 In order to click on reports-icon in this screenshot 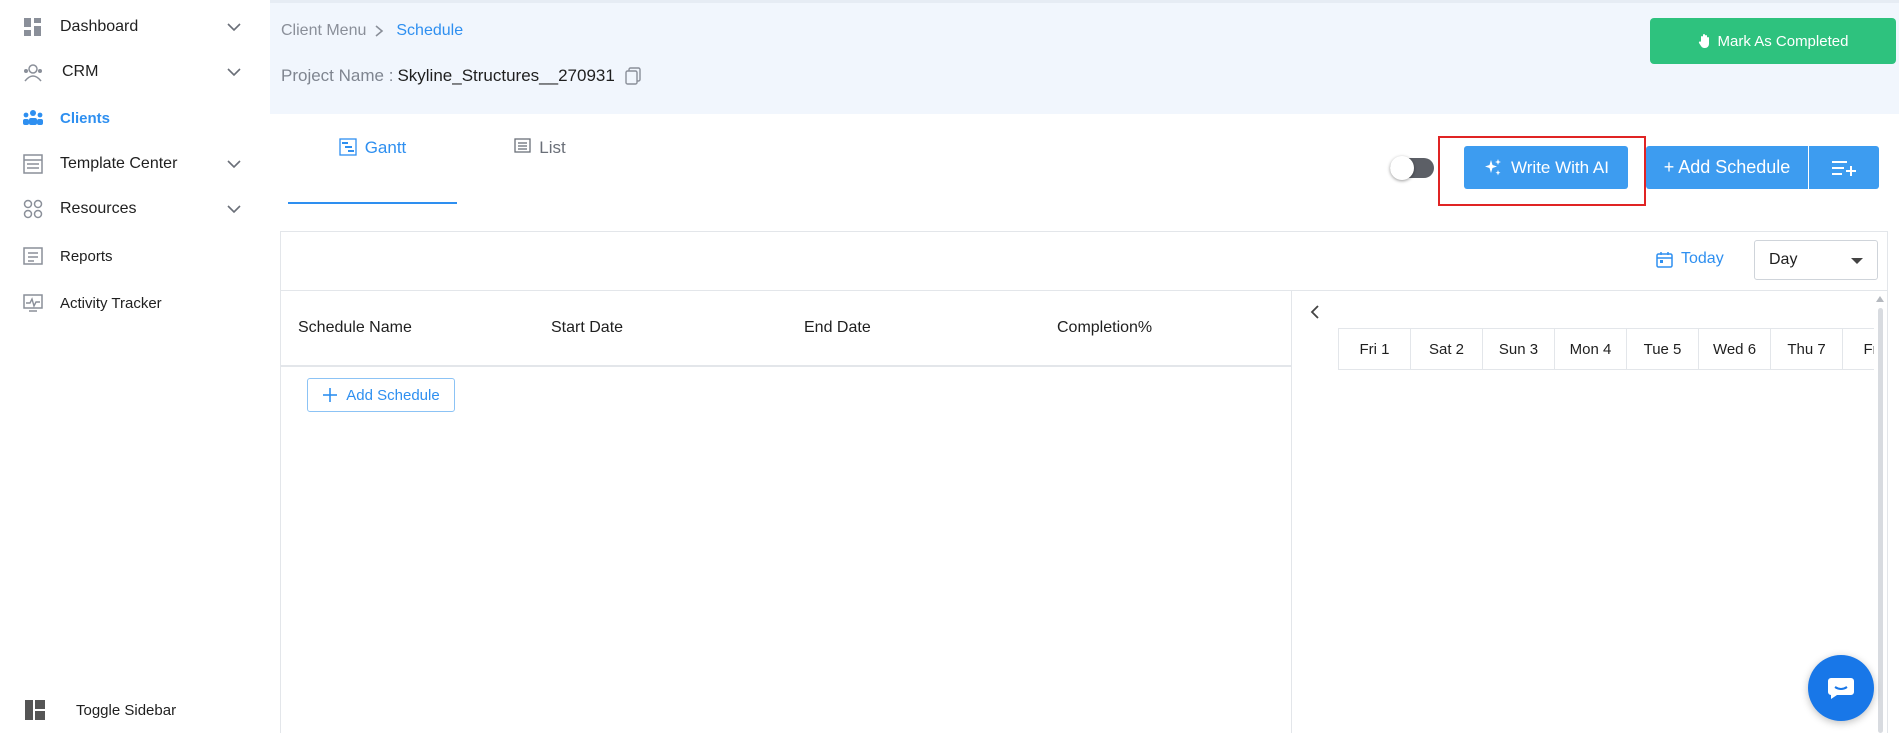, I will do `click(33, 256)`.